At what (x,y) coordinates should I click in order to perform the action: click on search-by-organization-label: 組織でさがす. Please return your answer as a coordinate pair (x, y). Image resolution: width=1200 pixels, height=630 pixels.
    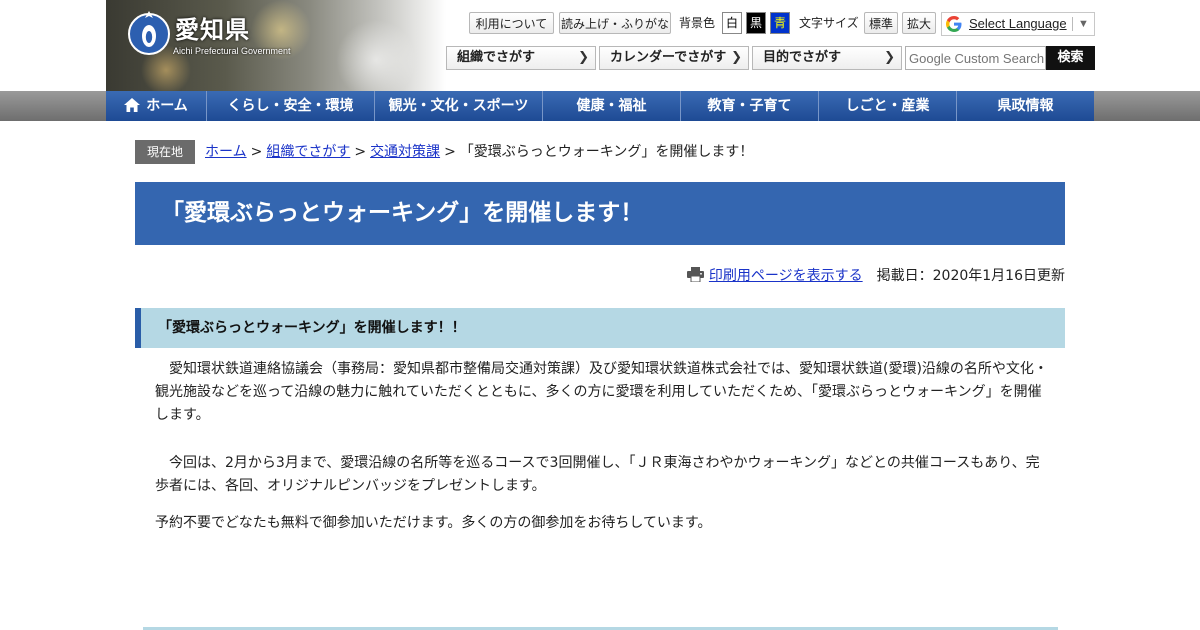
    Looking at the image, I should click on (496, 57).